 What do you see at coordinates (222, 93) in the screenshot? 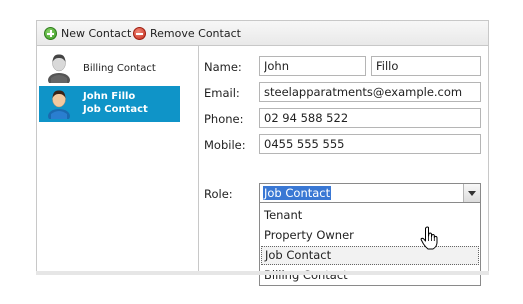
I see `email-label: Email:` at bounding box center [222, 93].